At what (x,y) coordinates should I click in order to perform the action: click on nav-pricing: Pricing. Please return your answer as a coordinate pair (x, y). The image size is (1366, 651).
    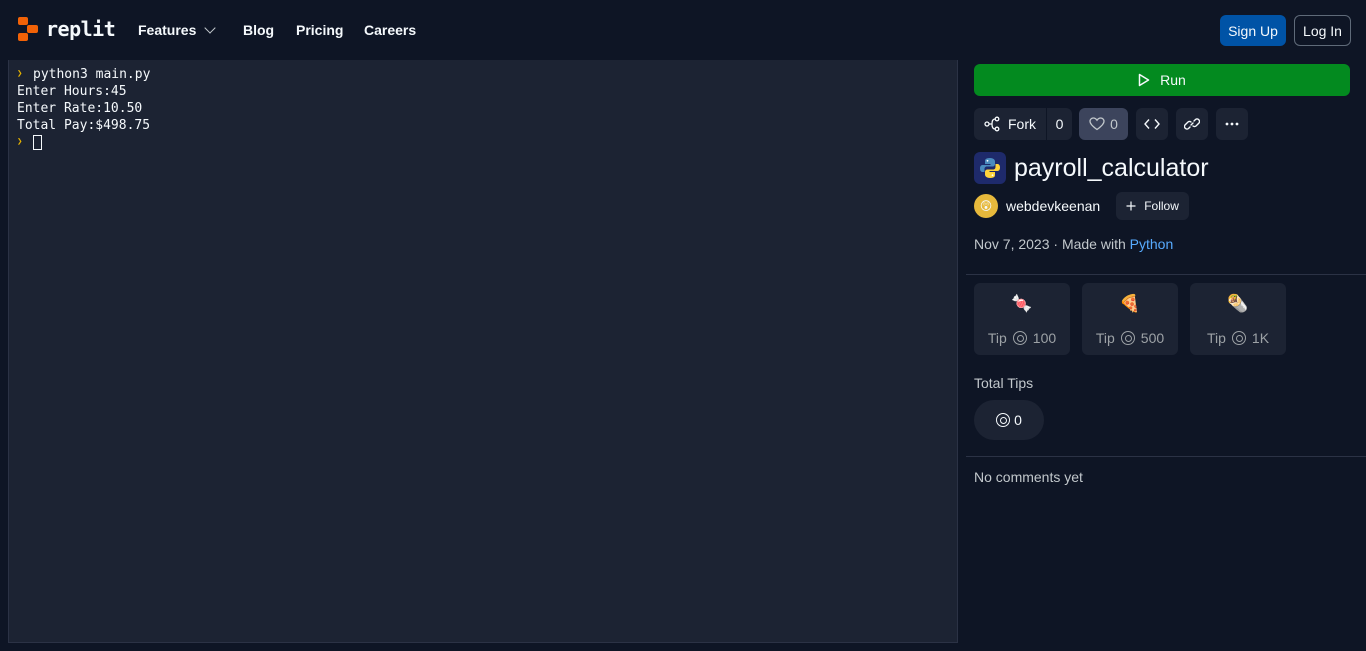
    Looking at the image, I should click on (319, 30).